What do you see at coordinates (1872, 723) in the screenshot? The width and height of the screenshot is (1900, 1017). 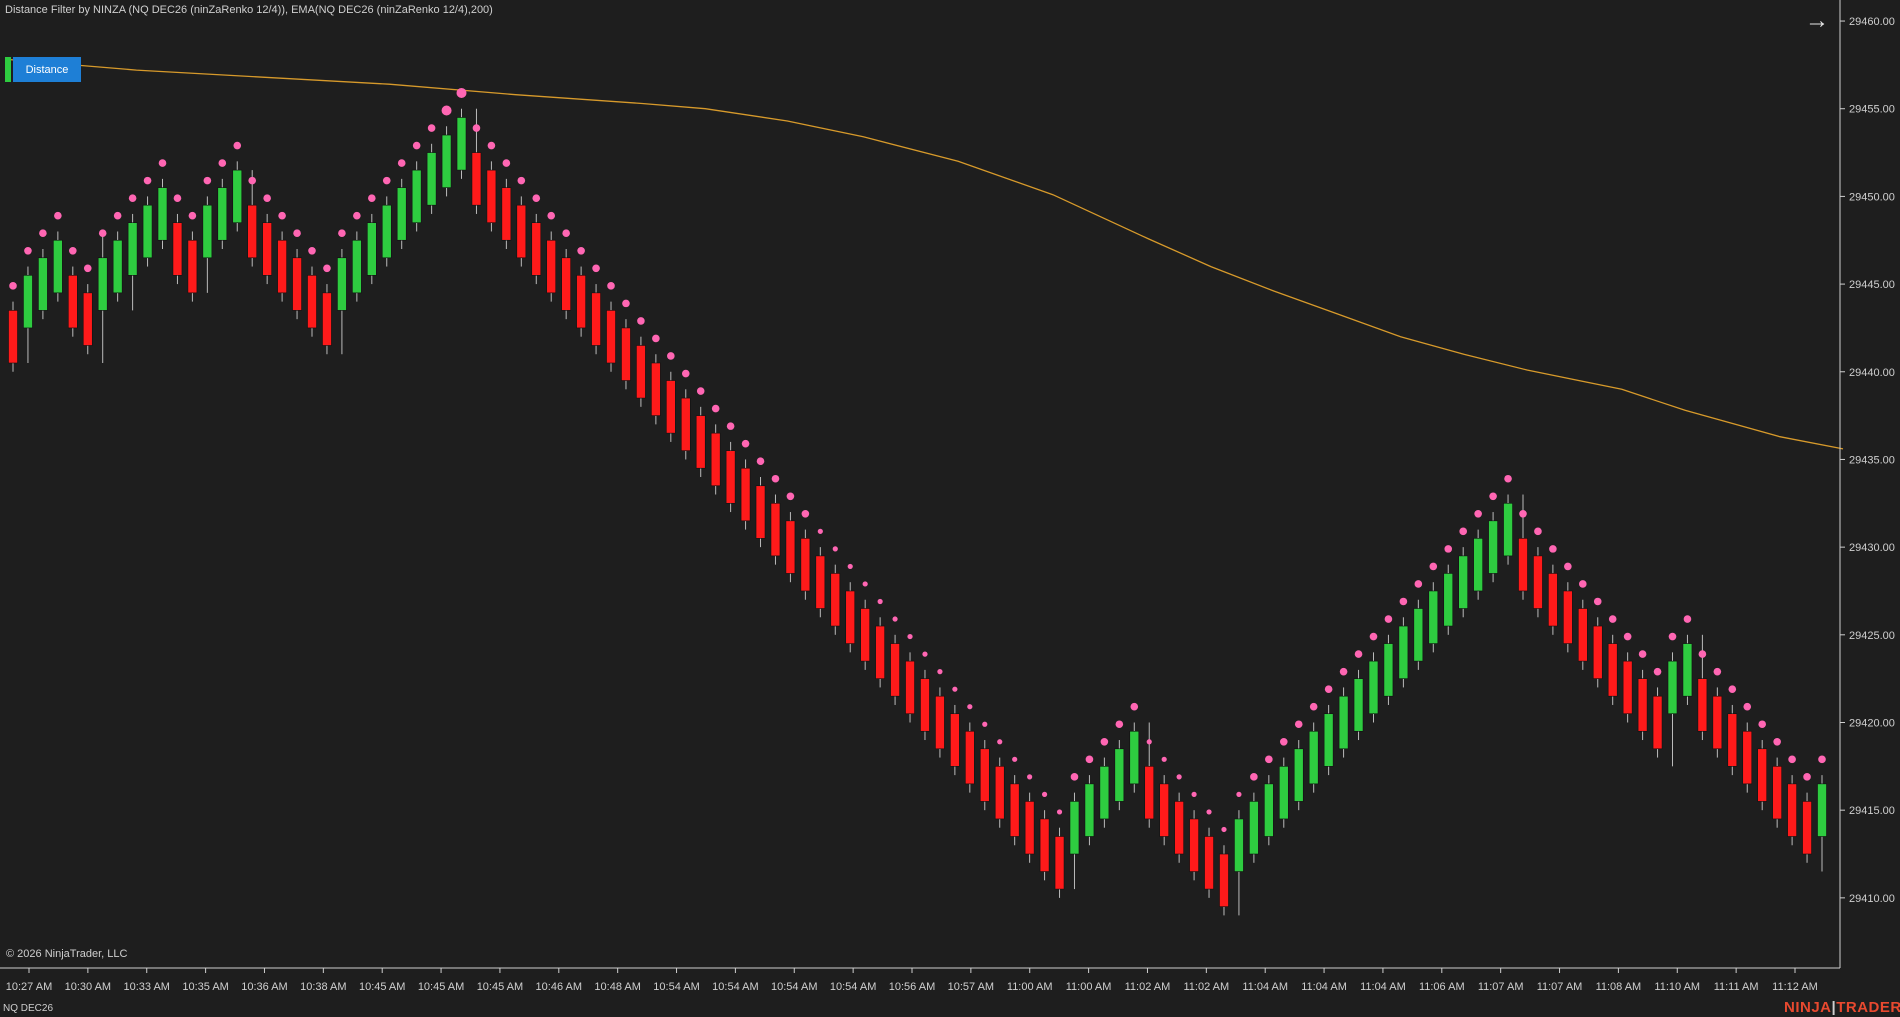 I see `y-tick-label: 29420.00` at bounding box center [1872, 723].